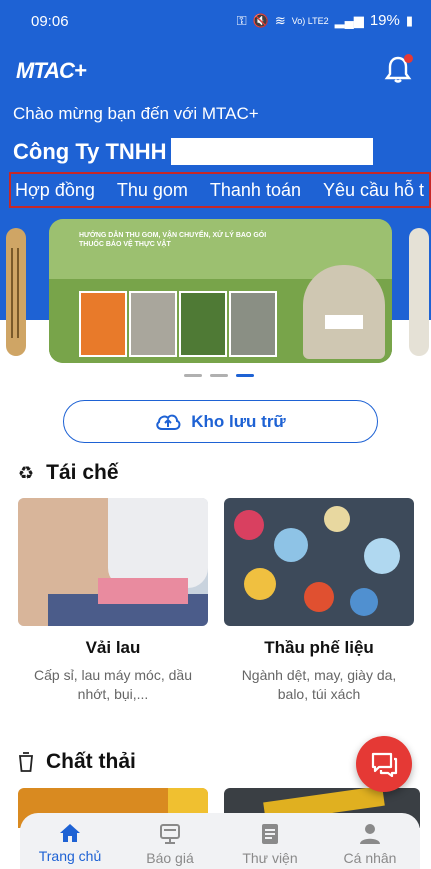 This screenshot has height=869, width=431. I want to click on trash-bin-icon, so click(26, 762).